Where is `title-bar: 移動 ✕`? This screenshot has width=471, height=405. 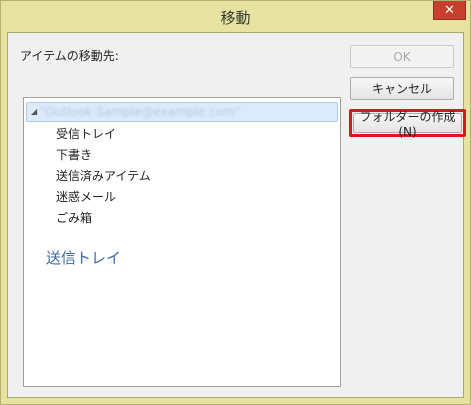 title-bar: 移動 ✕ is located at coordinates (235, 16).